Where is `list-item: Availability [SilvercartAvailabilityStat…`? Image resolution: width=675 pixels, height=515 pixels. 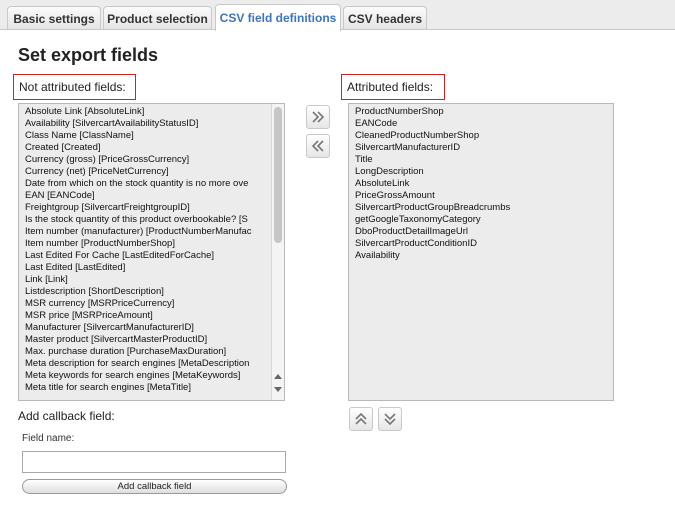
list-item: Availability [SilvercartAvailabilityStat… is located at coordinates (148, 124).